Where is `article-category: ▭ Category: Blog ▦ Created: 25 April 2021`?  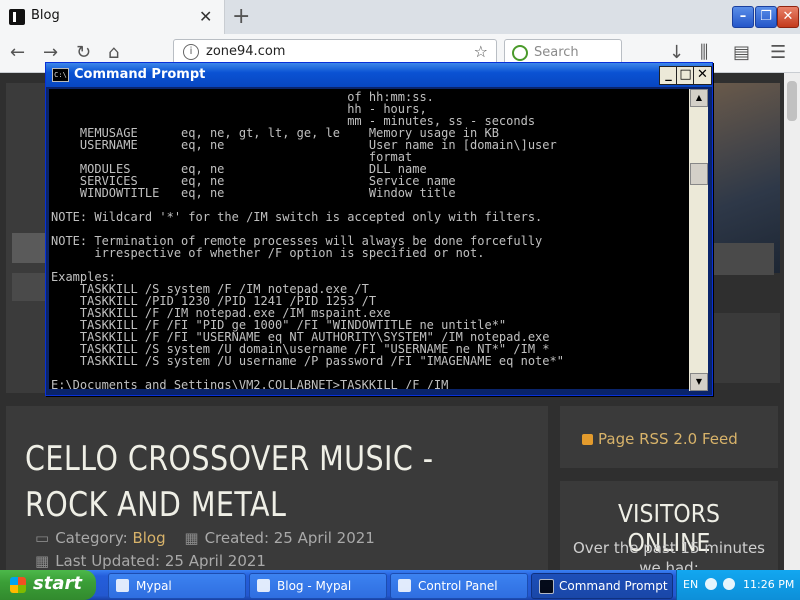 article-category: ▭ Category: Blog ▦ Created: 25 April 2021 is located at coordinates (205, 538).